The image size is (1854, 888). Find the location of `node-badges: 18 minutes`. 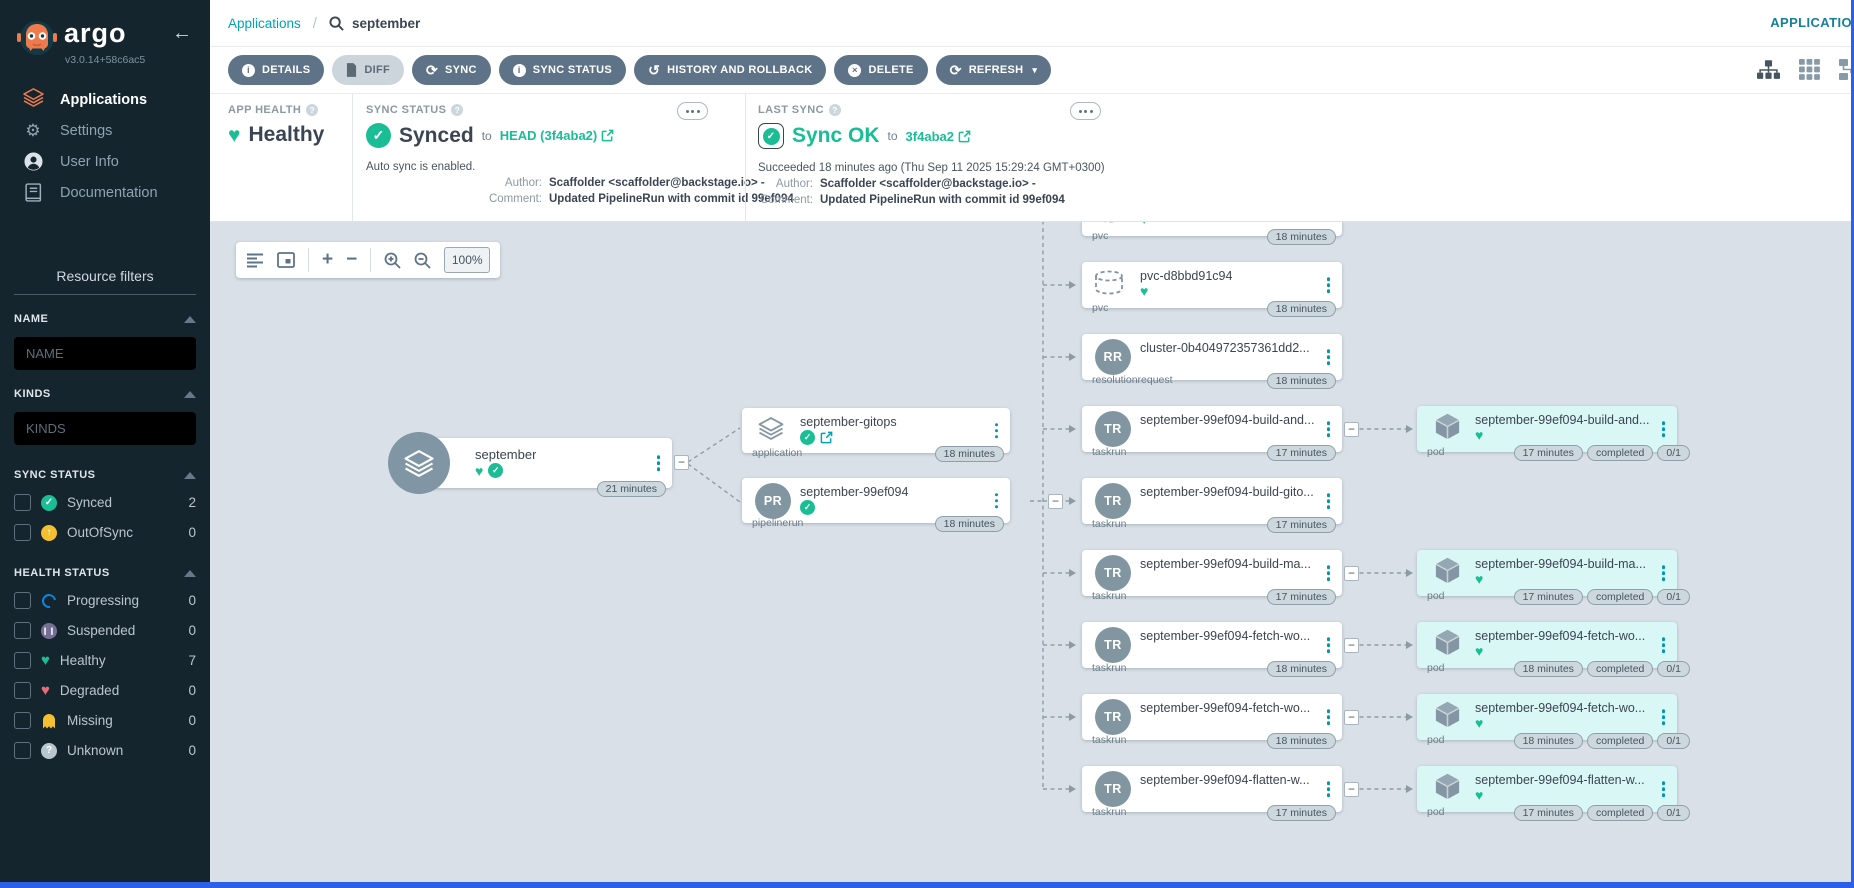

node-badges: 18 minutes is located at coordinates (969, 454).